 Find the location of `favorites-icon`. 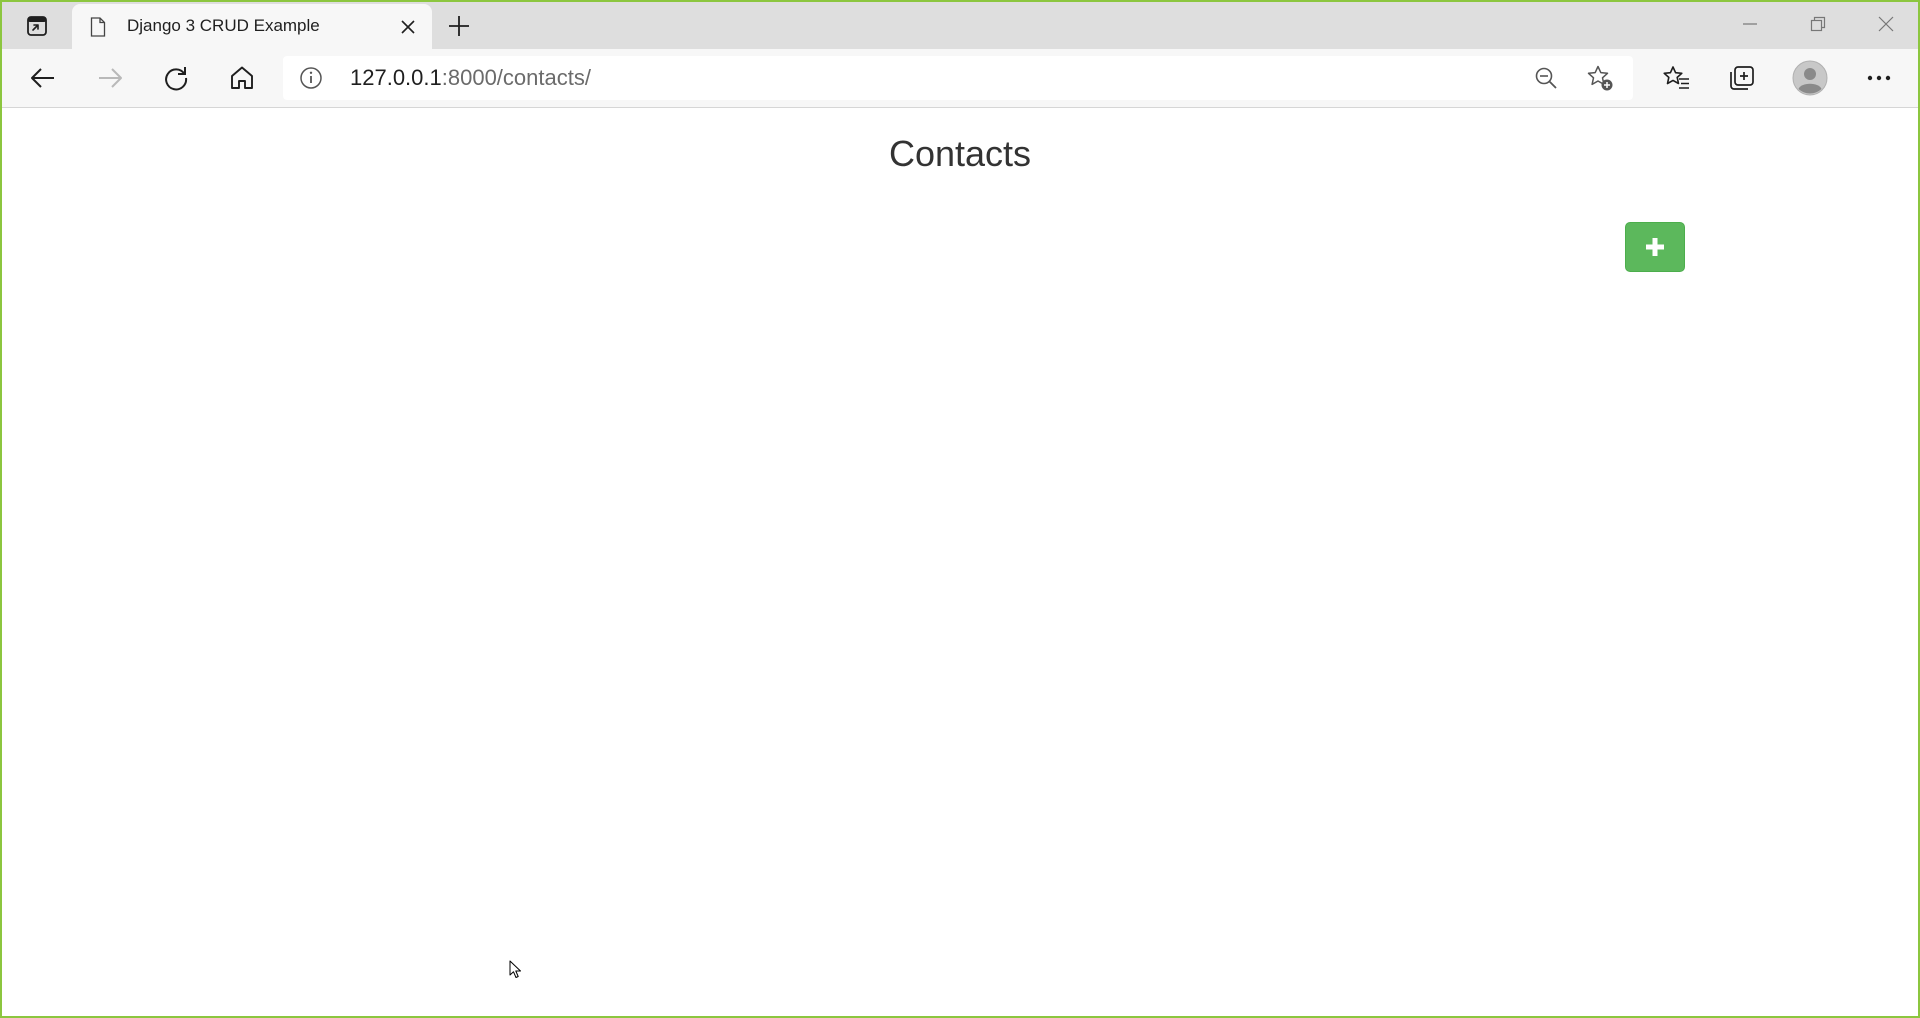

favorites-icon is located at coordinates (1676, 77).